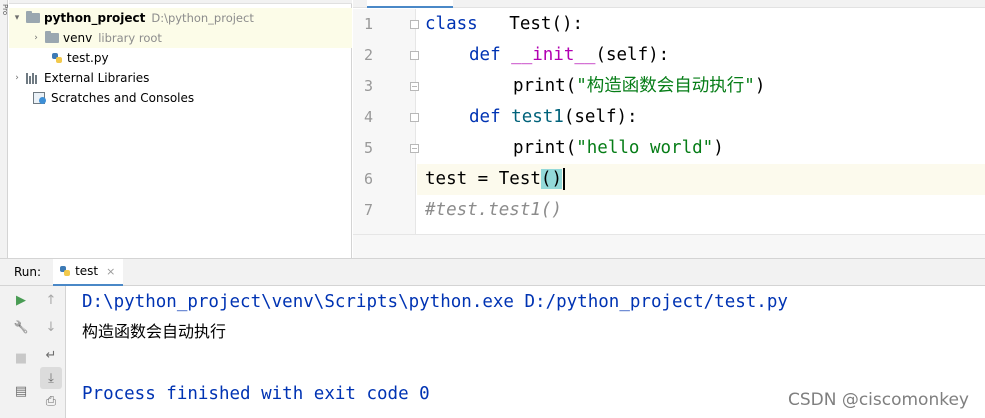 Image resolution: width=985 pixels, height=418 pixels. What do you see at coordinates (21, 358) in the screenshot?
I see `stop-icon: ■` at bounding box center [21, 358].